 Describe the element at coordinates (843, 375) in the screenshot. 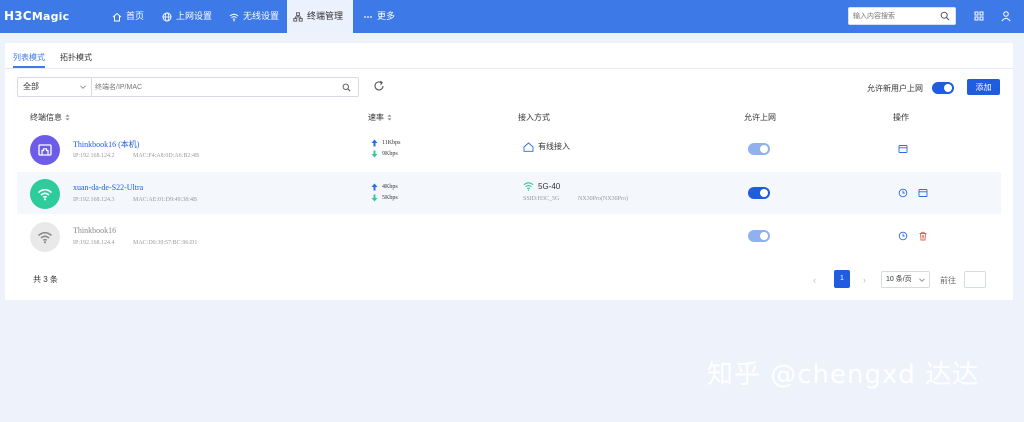

I see `watermark: 知乎 @chengxd 达达` at that location.